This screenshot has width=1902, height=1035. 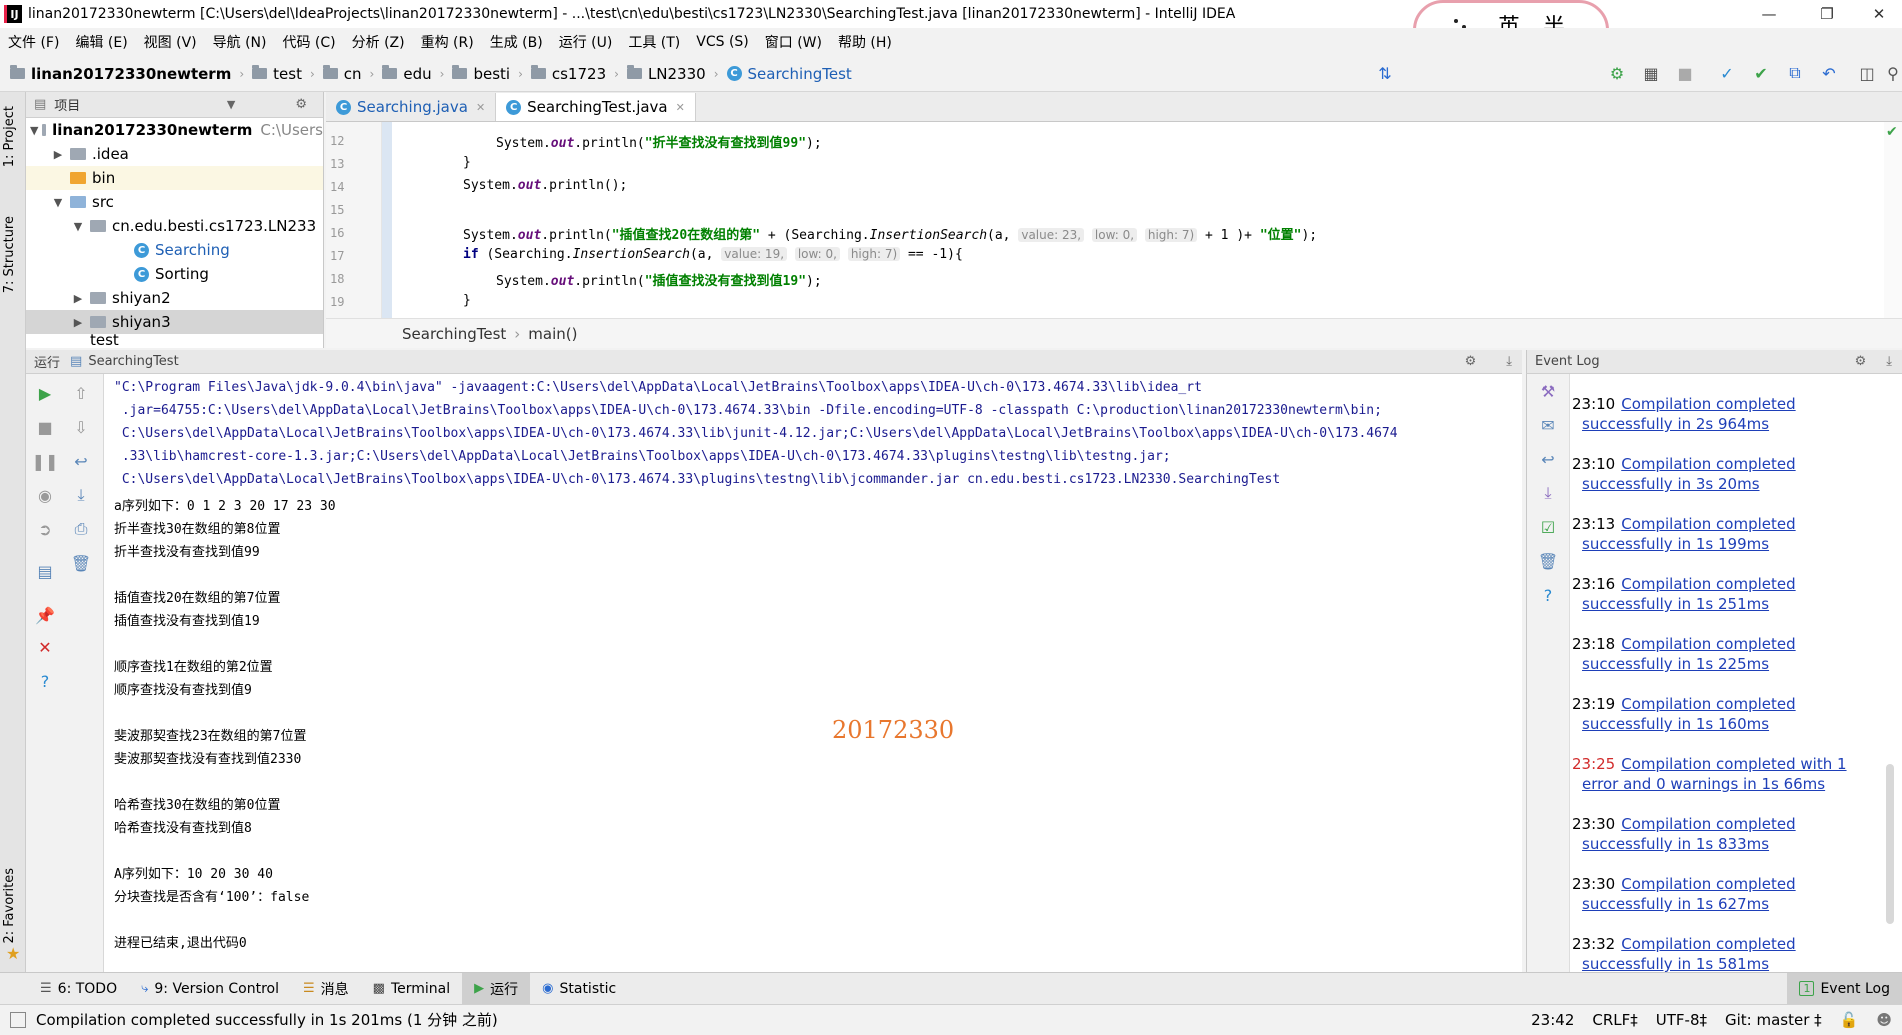 What do you see at coordinates (1795, 73) in the screenshot?
I see `vcs-compare-icon: ⧉` at bounding box center [1795, 73].